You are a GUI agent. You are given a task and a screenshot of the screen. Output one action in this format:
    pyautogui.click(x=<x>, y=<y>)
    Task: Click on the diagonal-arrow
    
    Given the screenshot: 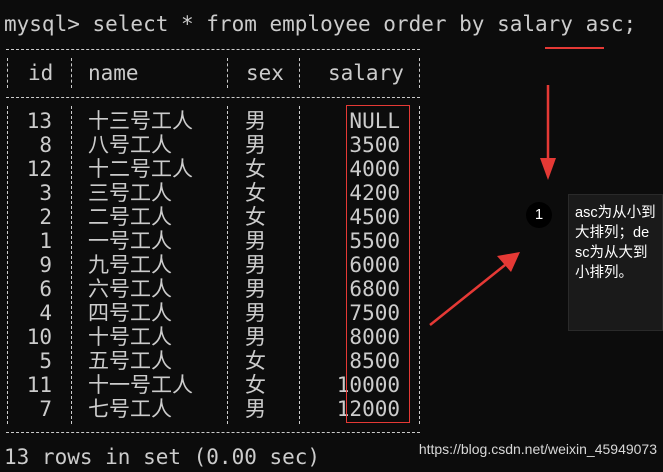 What is the action you would take?
    pyautogui.click(x=474, y=289)
    